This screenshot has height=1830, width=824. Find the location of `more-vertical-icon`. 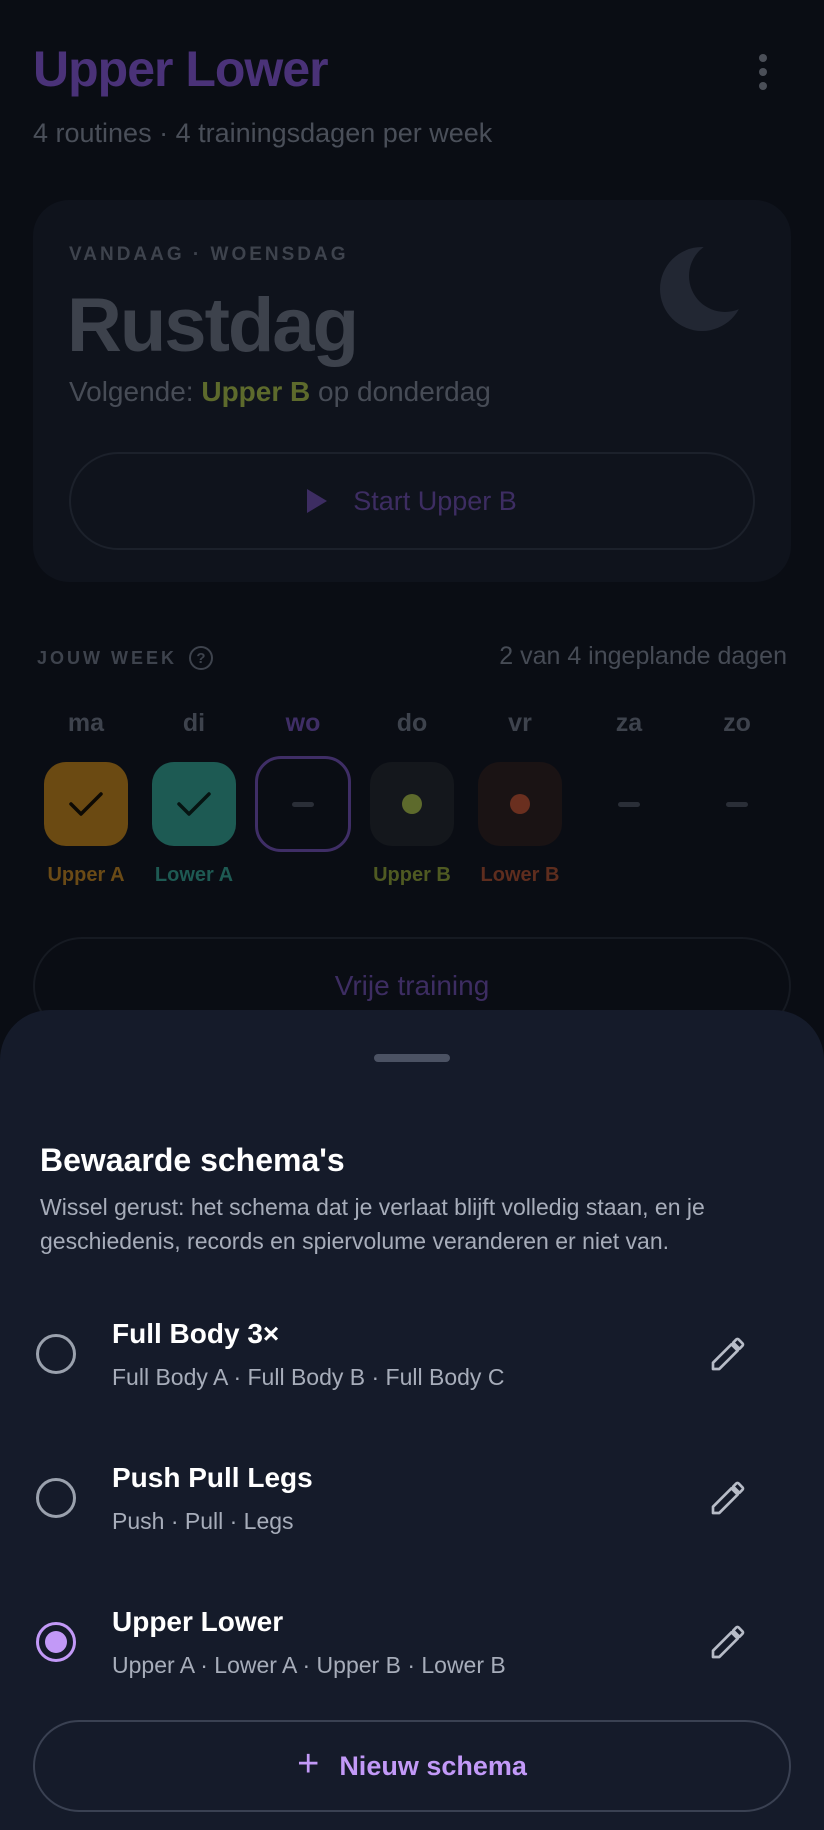

more-vertical-icon is located at coordinates (763, 72).